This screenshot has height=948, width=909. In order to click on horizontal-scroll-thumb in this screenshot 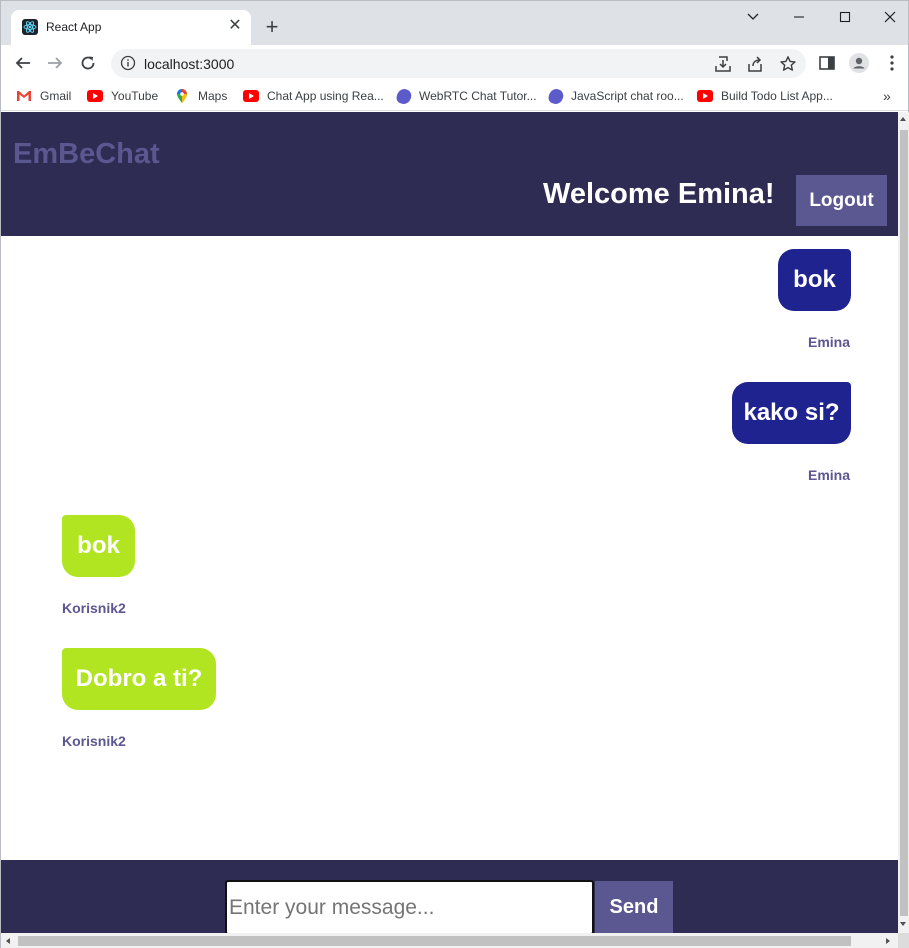, I will do `click(434, 941)`.